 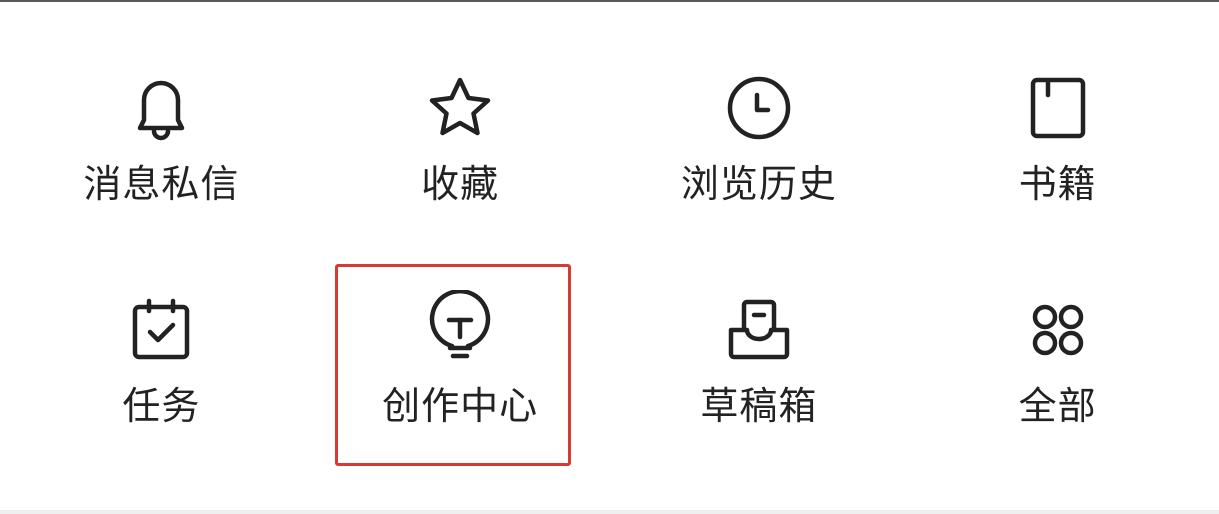 I want to click on menu-item-history: 浏览历史, so click(x=759, y=151).